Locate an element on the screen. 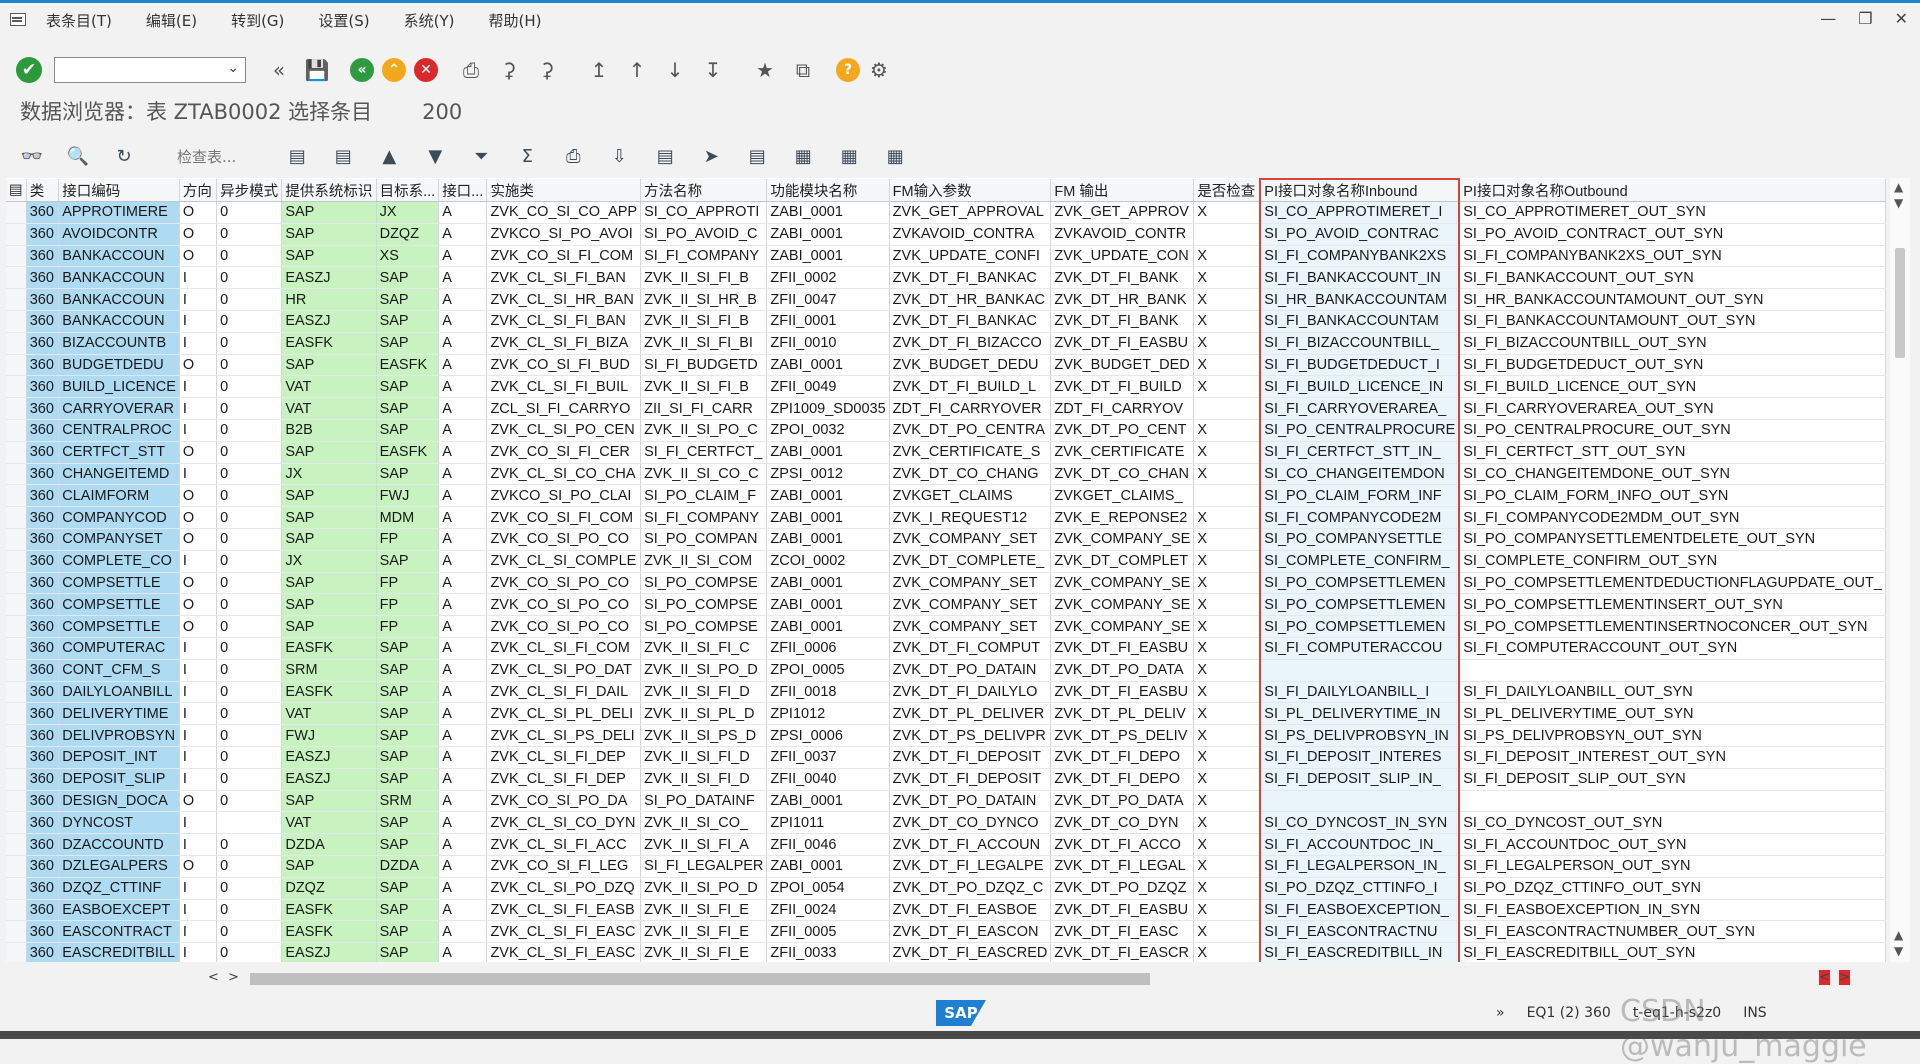 The height and width of the screenshot is (1064, 1920). table-cell: SI_FI_ACCOUNTDOC_OUT_SYN is located at coordinates (1672, 844).